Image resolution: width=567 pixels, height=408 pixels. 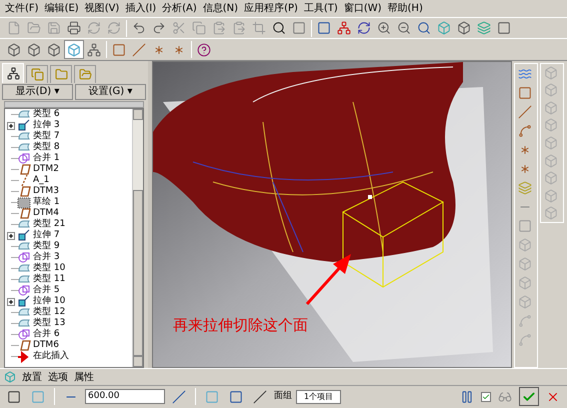 What do you see at coordinates (46, 136) in the screenshot?
I see `tree-item: 类型 7` at bounding box center [46, 136].